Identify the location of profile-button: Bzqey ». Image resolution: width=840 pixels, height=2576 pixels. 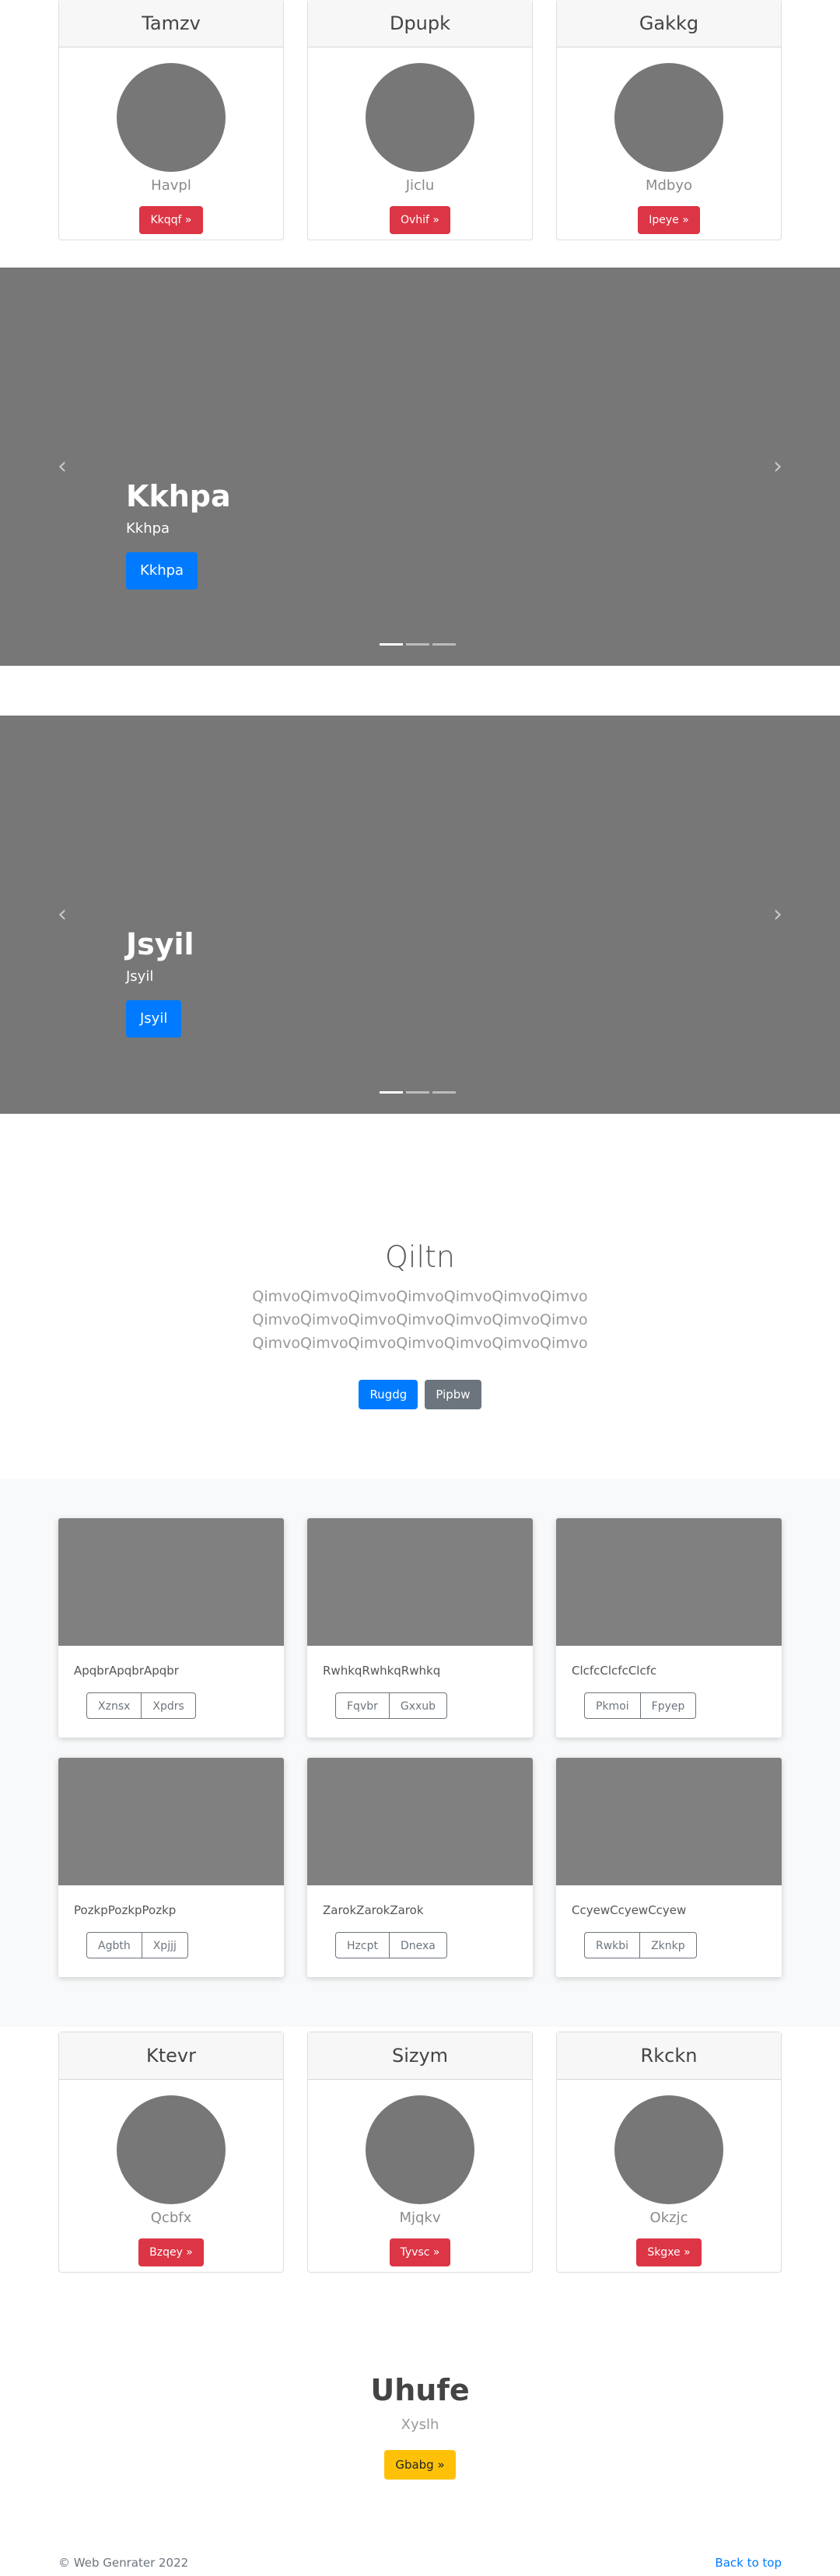
(171, 2252).